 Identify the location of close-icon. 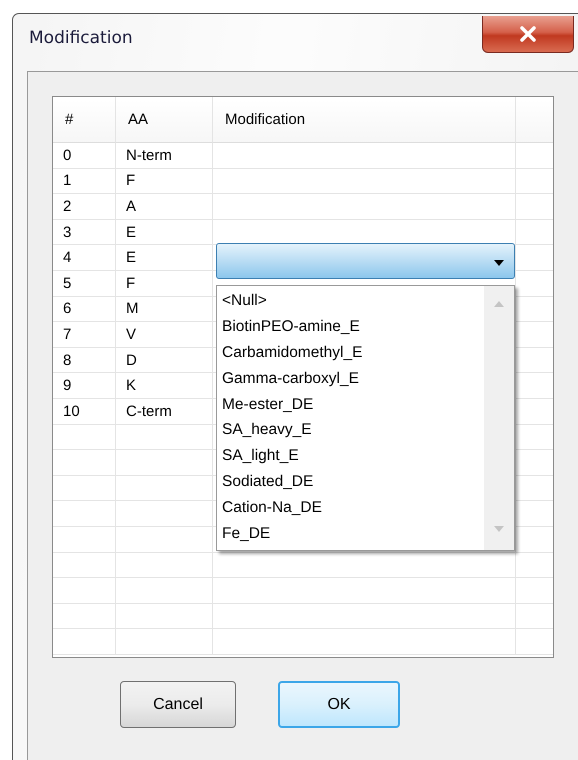
(528, 34).